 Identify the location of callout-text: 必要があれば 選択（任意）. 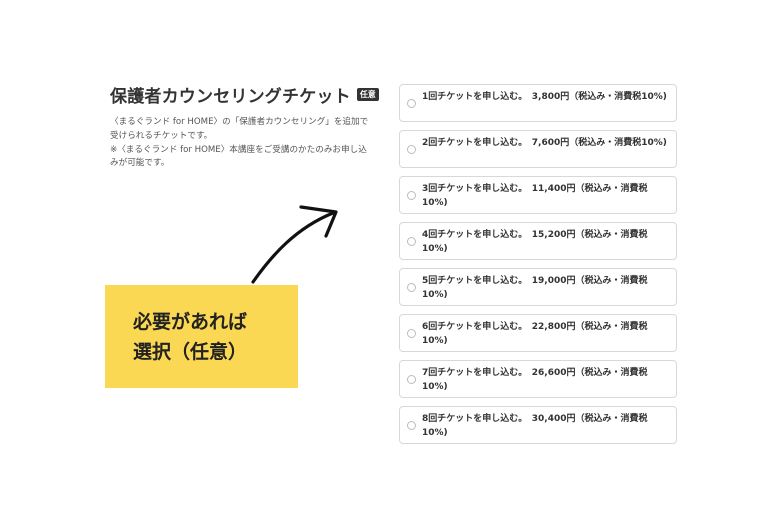
(190, 337).